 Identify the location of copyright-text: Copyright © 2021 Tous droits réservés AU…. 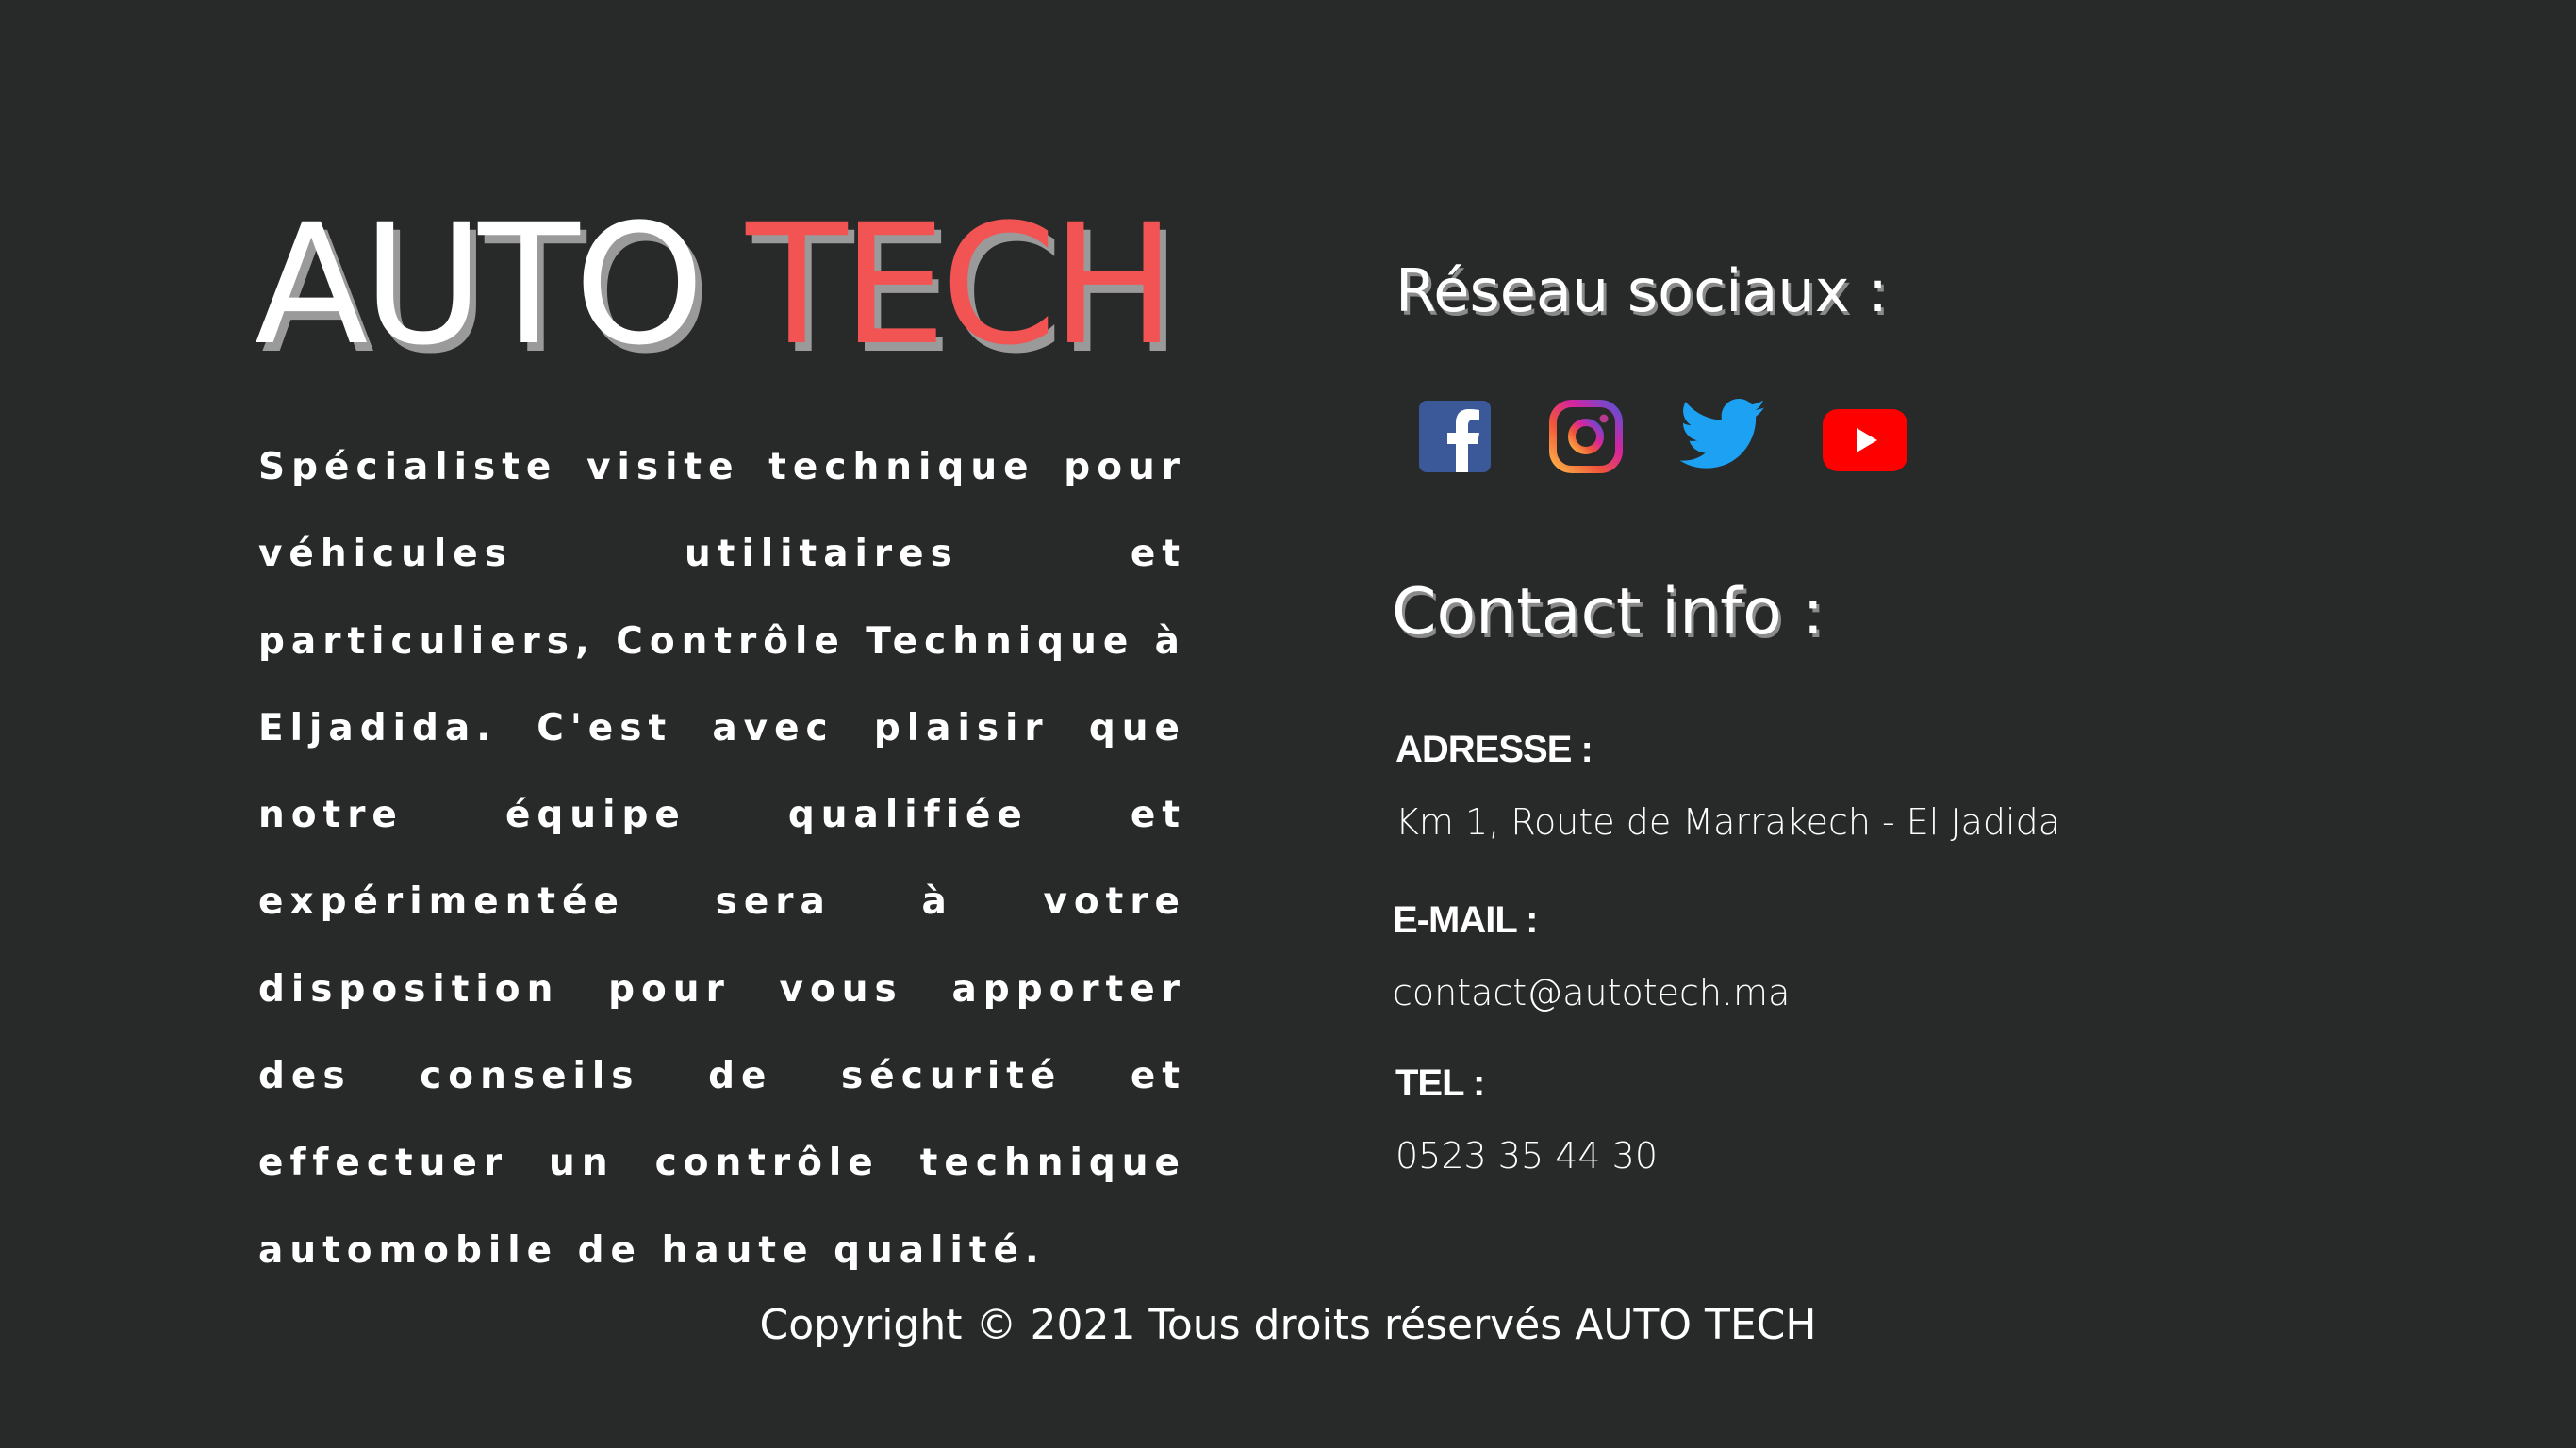
(1288, 1325).